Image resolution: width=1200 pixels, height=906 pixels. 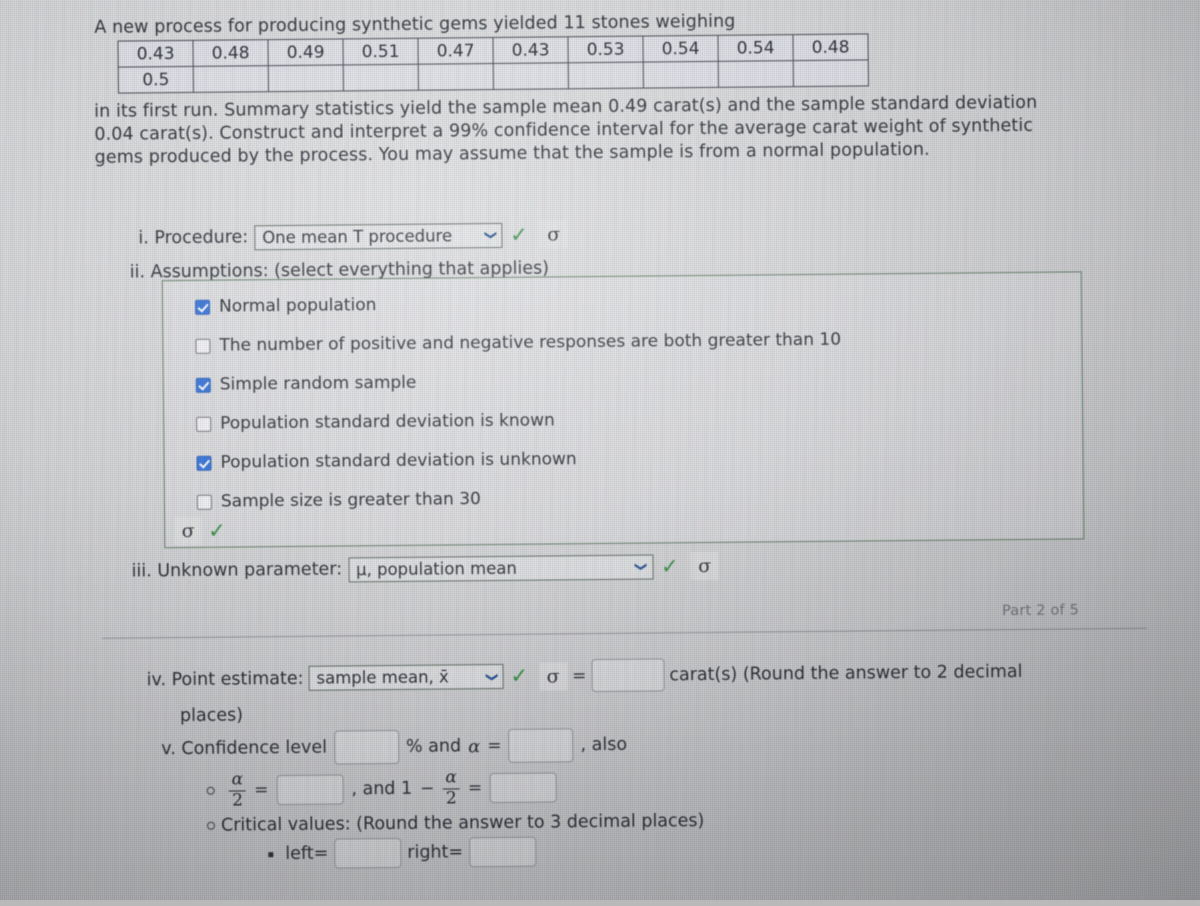 What do you see at coordinates (237, 570) in the screenshot?
I see `unknown-parameter-label: iii. Unknown parameter:` at bounding box center [237, 570].